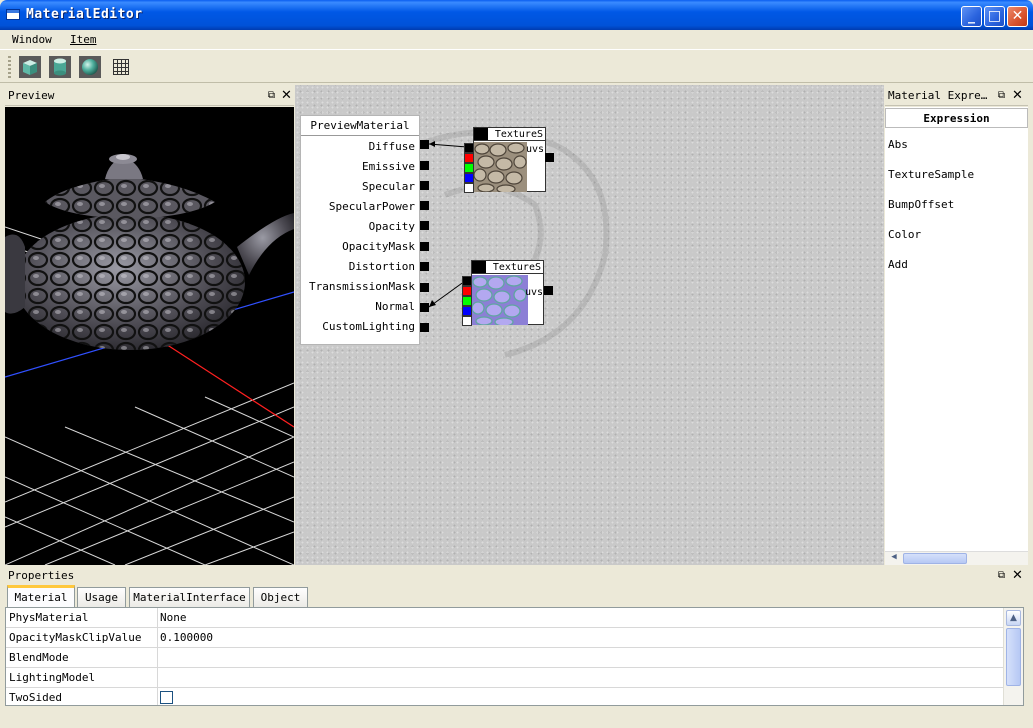 The width and height of the screenshot is (1033, 728). I want to click on scroll-left-icon: ◀, so click(894, 558).